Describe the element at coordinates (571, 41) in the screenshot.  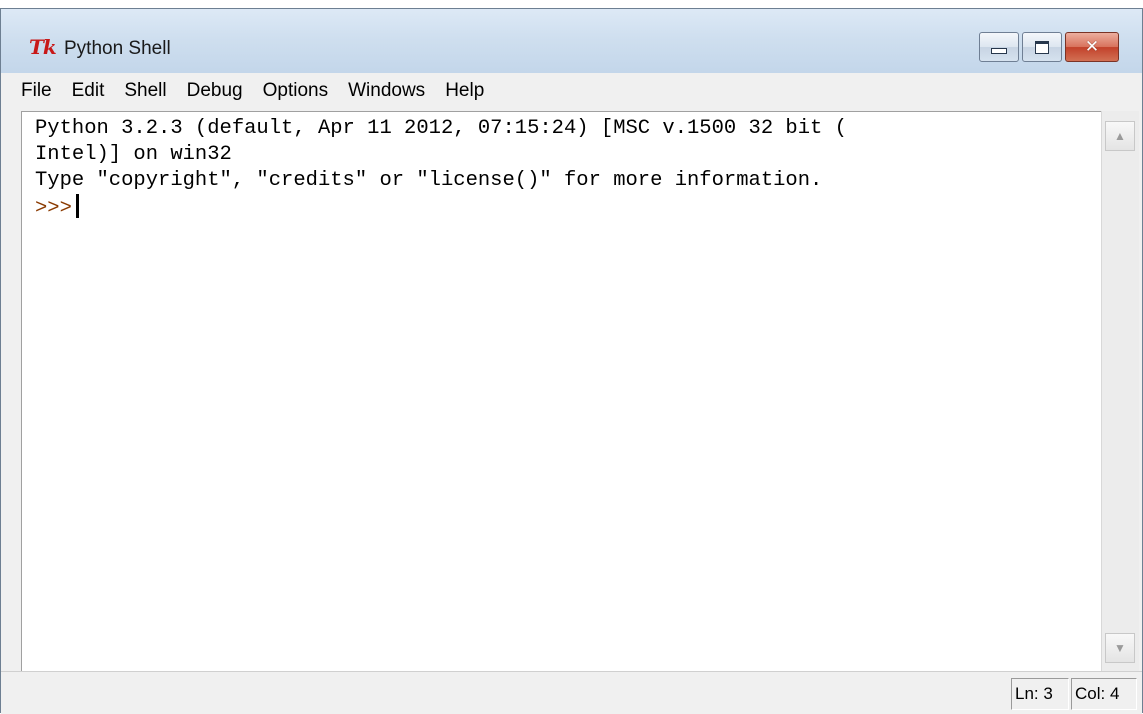
I see `title-bar: Tk Python Shell ✕` at that location.